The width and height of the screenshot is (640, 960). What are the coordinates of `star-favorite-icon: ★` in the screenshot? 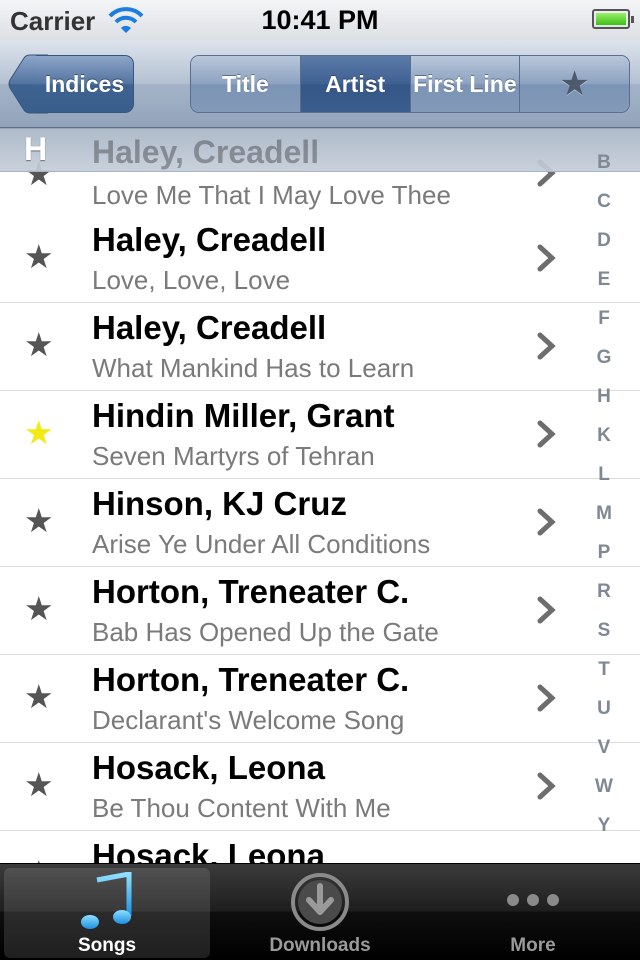 It's located at (39, 433).